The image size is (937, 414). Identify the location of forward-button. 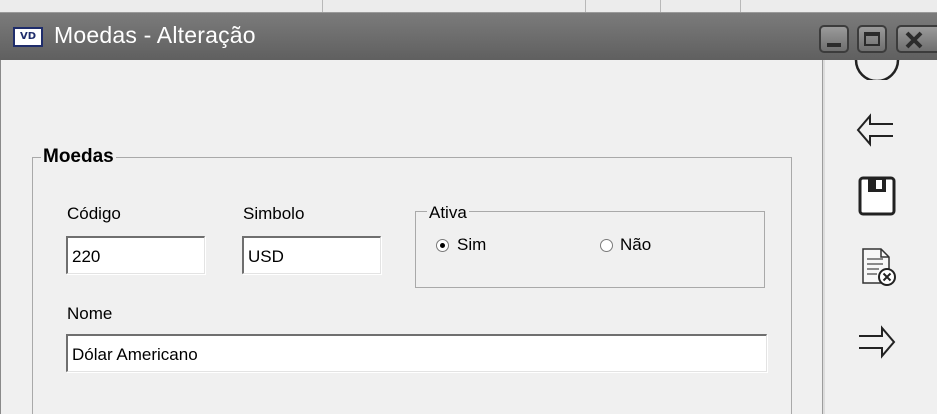
(877, 344).